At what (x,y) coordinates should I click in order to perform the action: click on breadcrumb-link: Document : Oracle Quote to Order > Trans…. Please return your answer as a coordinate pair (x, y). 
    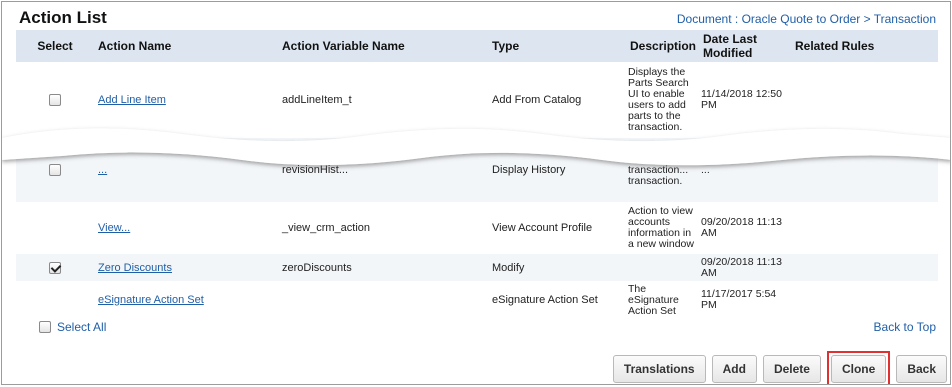
    Looking at the image, I should click on (806, 19).